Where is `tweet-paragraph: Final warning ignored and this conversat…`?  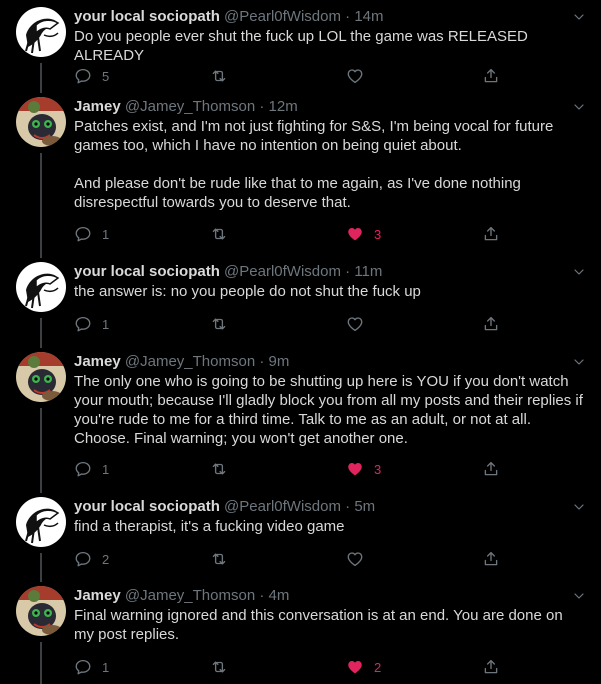 tweet-paragraph: Final warning ignored and this conversat… is located at coordinates (318, 625).